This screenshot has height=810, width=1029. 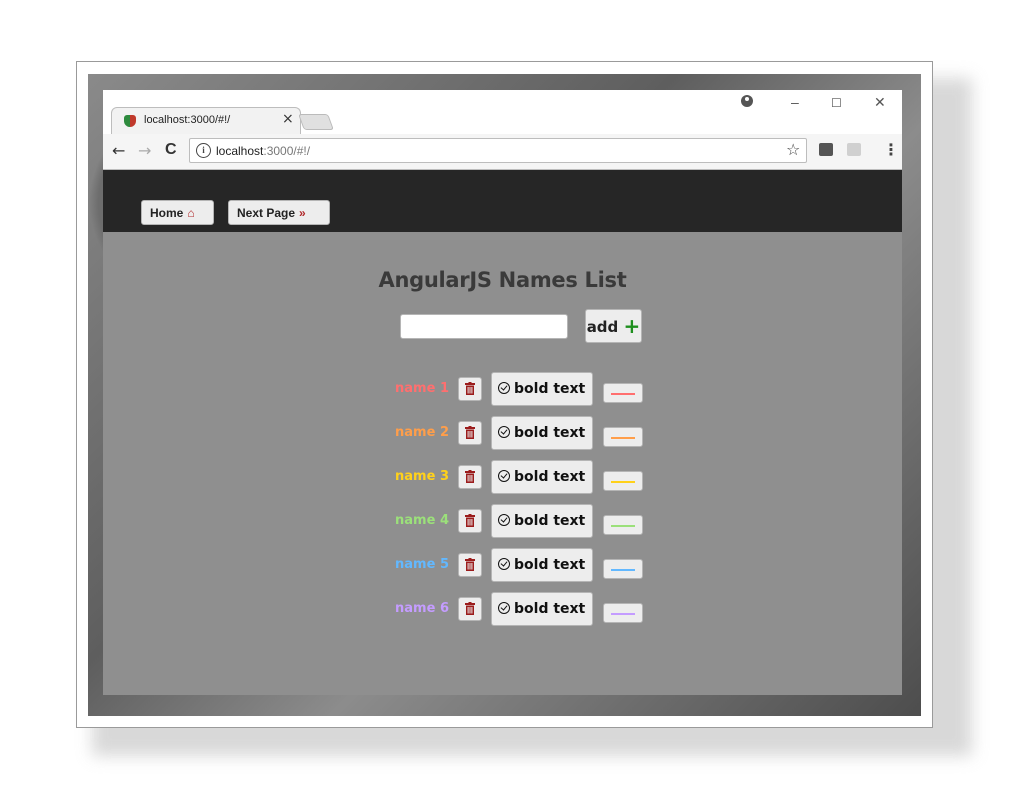 What do you see at coordinates (632, 326) in the screenshot?
I see `plus-icon: +` at bounding box center [632, 326].